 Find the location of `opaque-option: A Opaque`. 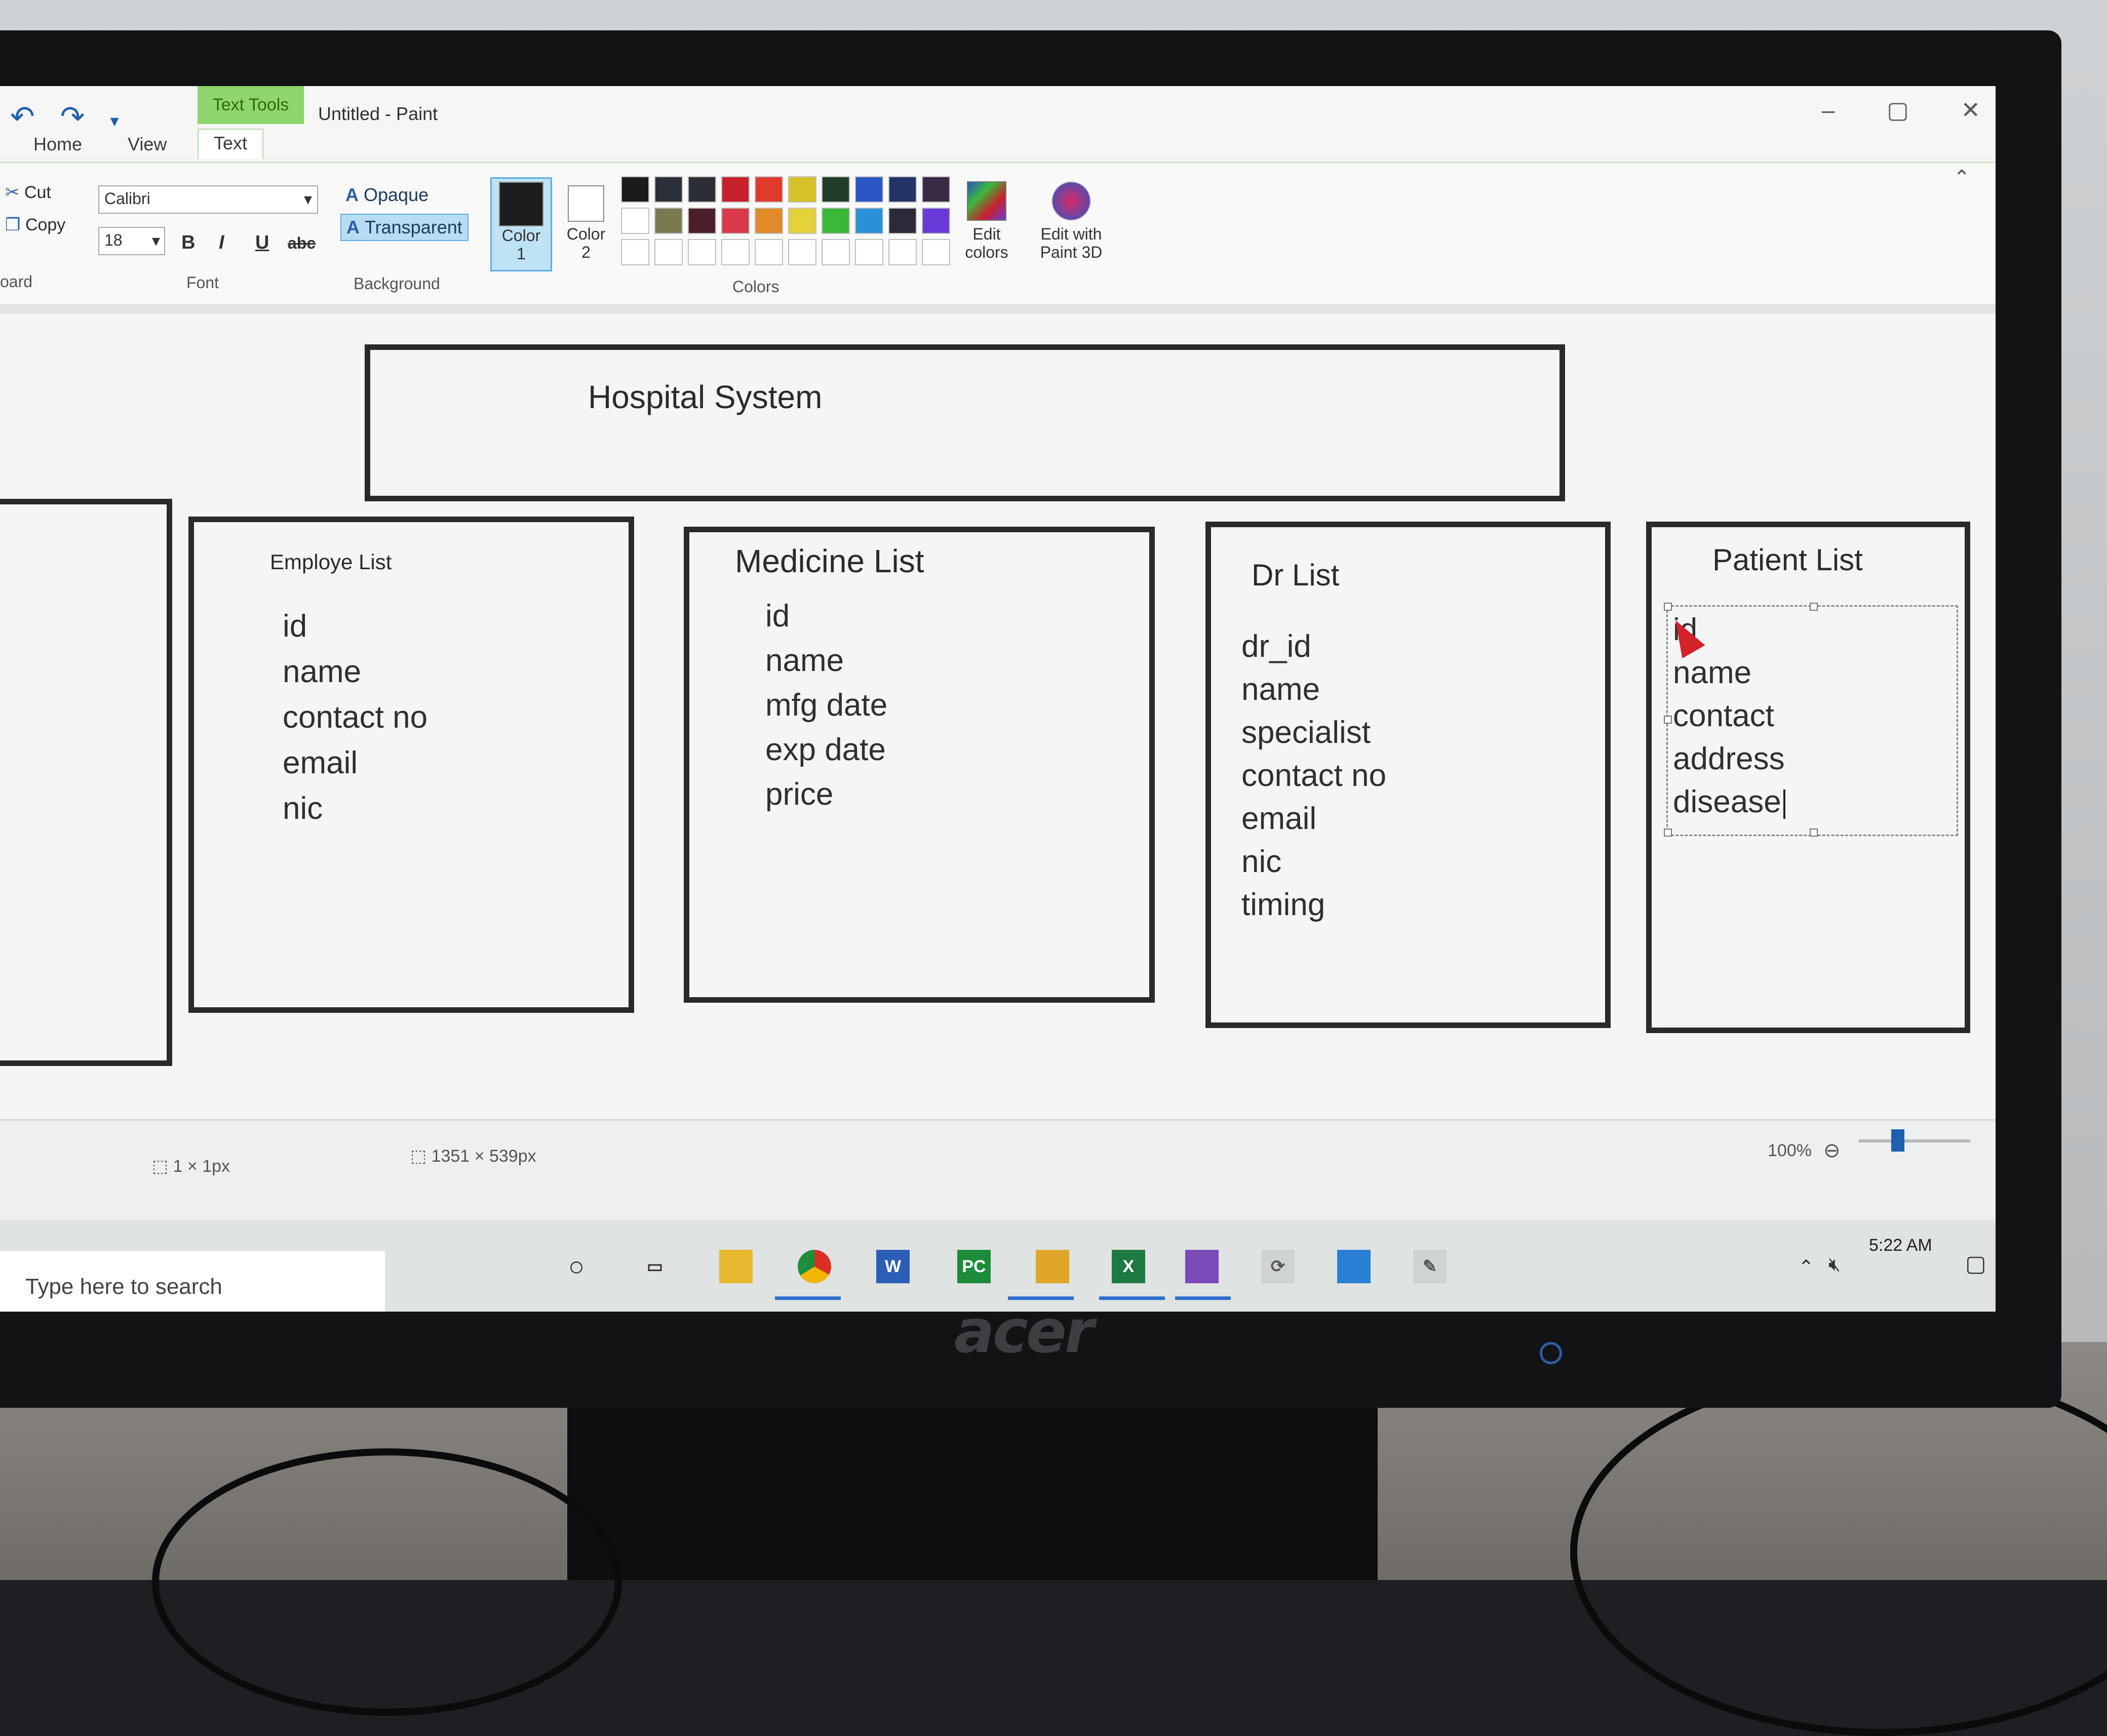

opaque-option: A Opaque is located at coordinates (387, 195).